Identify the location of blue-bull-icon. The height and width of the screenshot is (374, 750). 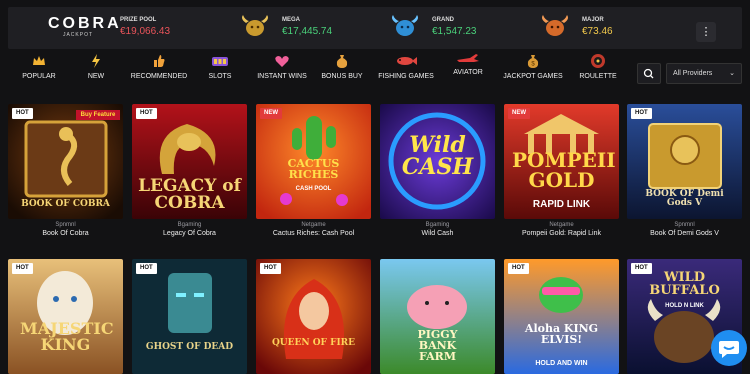
(405, 25).